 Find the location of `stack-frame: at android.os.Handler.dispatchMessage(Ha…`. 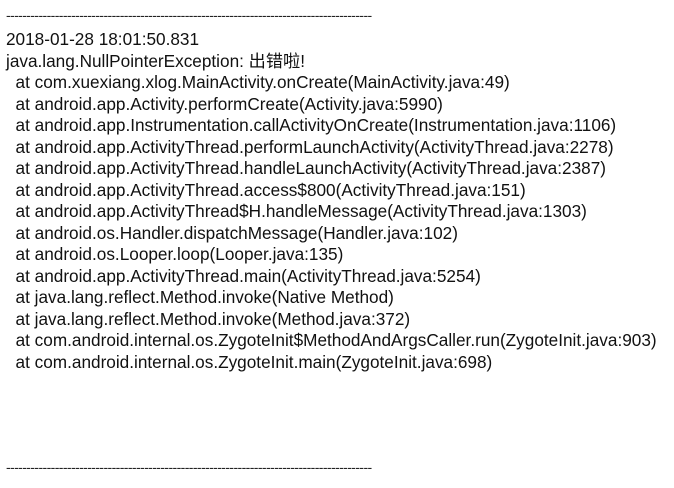

stack-frame: at android.os.Handler.dispatchMessage(Ha… is located at coordinates (232, 232).